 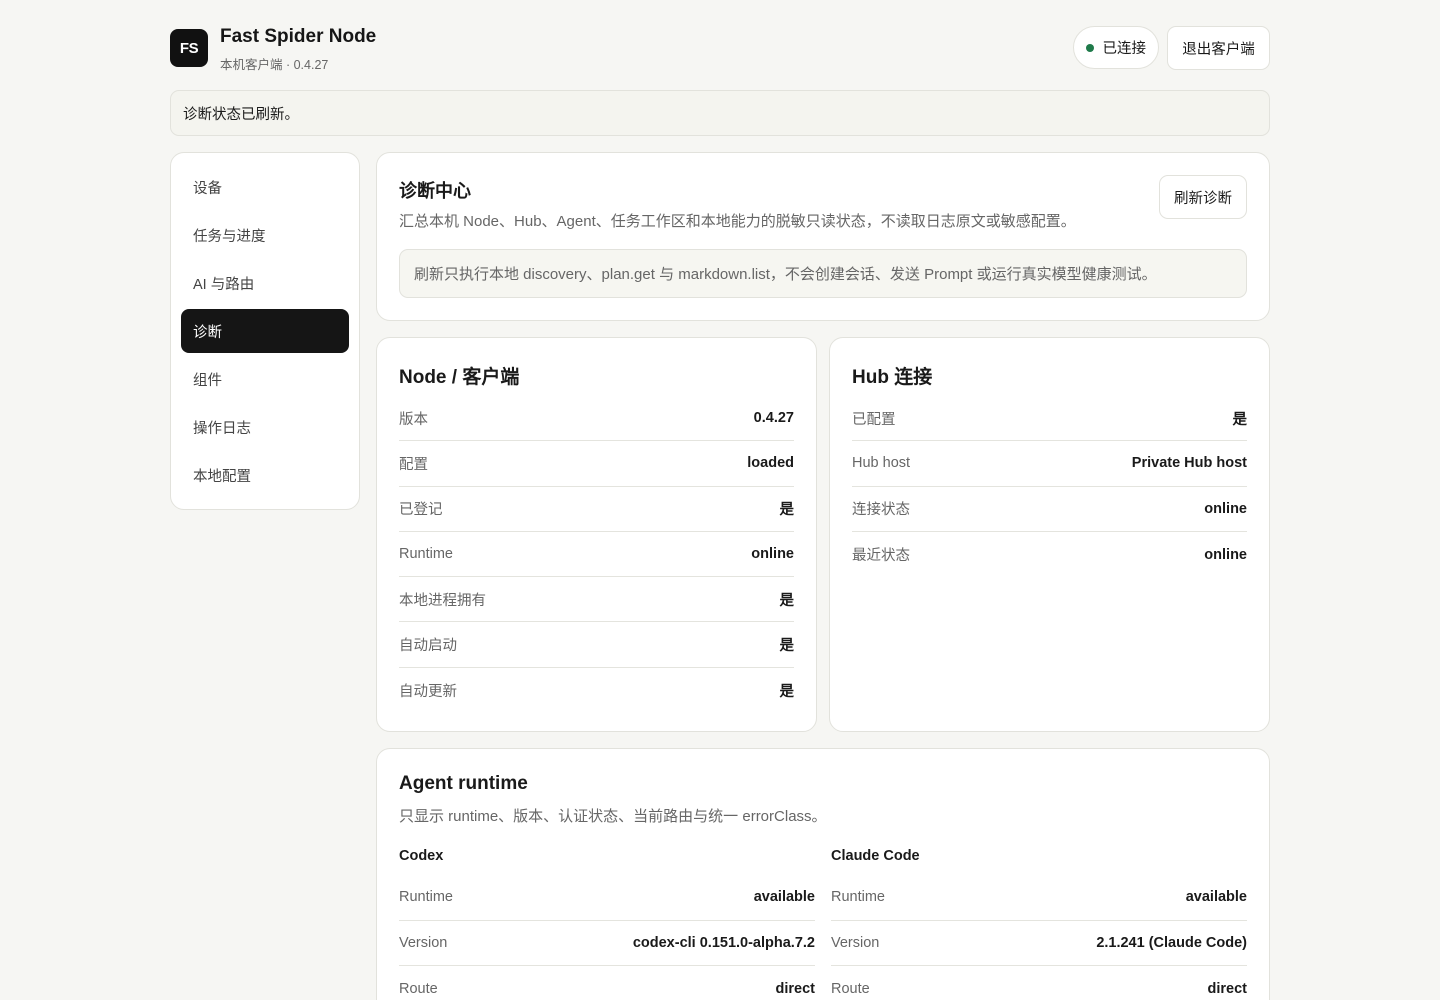 What do you see at coordinates (596, 464) in the screenshot?
I see `info-row: 配置 loaded` at bounding box center [596, 464].